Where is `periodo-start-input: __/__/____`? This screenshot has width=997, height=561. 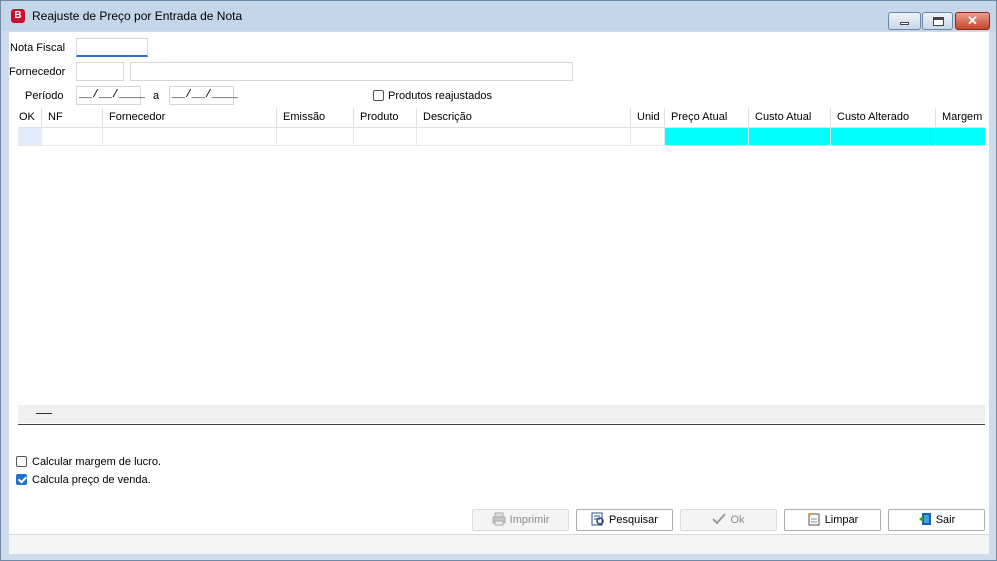
periodo-start-input: __/__/____ is located at coordinates (110, 95).